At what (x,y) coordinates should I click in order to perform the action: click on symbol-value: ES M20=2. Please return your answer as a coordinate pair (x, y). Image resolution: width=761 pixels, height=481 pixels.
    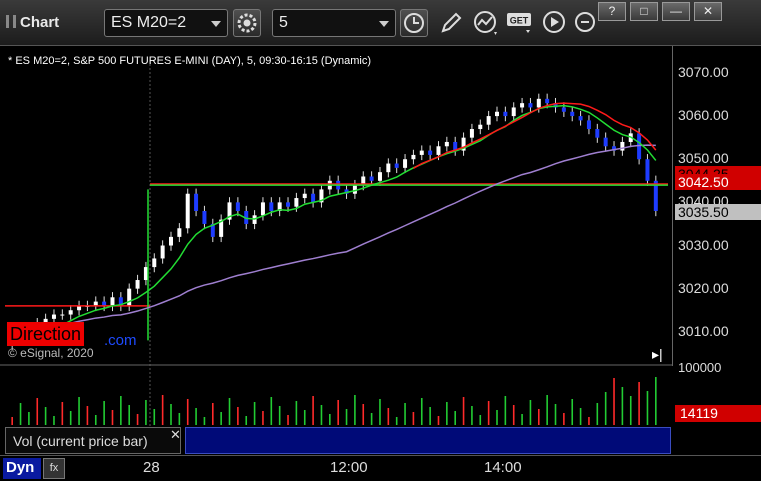
    Looking at the image, I should click on (149, 22).